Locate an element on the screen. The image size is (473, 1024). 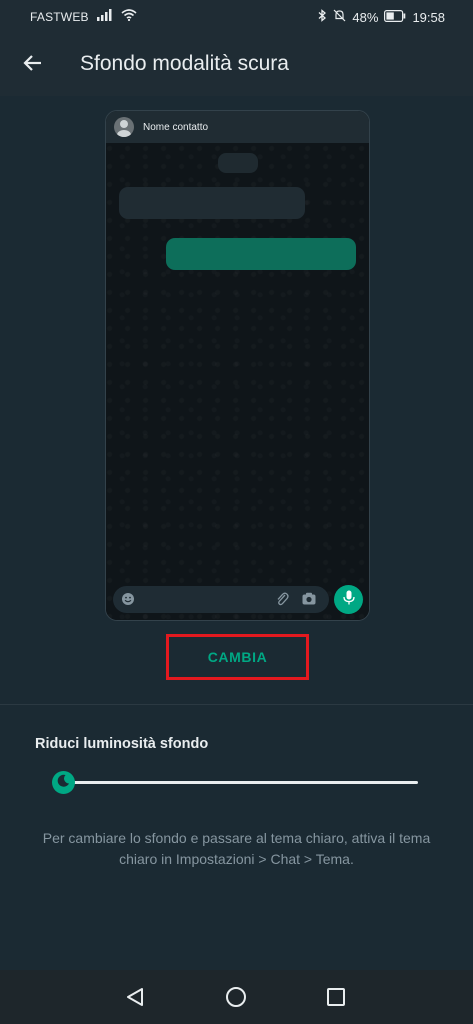
battery-percent: 48% is located at coordinates (365, 17).